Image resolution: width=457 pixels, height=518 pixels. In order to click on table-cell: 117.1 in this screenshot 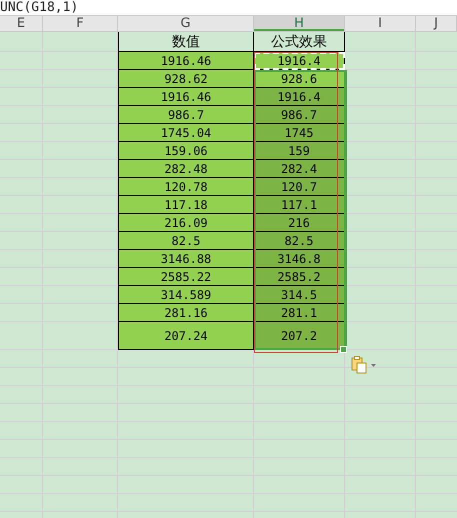, I will do `click(299, 205)`.